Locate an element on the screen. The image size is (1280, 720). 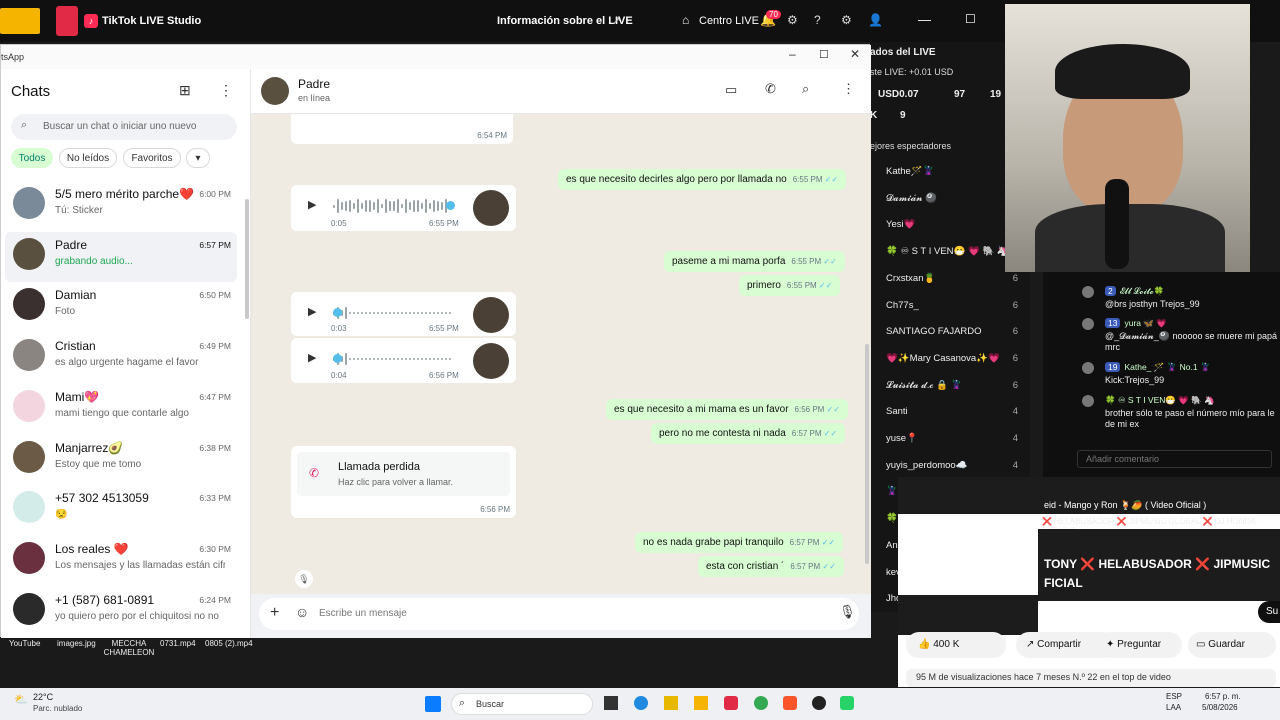
message-out: esta con cristian ´ 6:57 PM ✓✓ is located at coordinates (771, 566).